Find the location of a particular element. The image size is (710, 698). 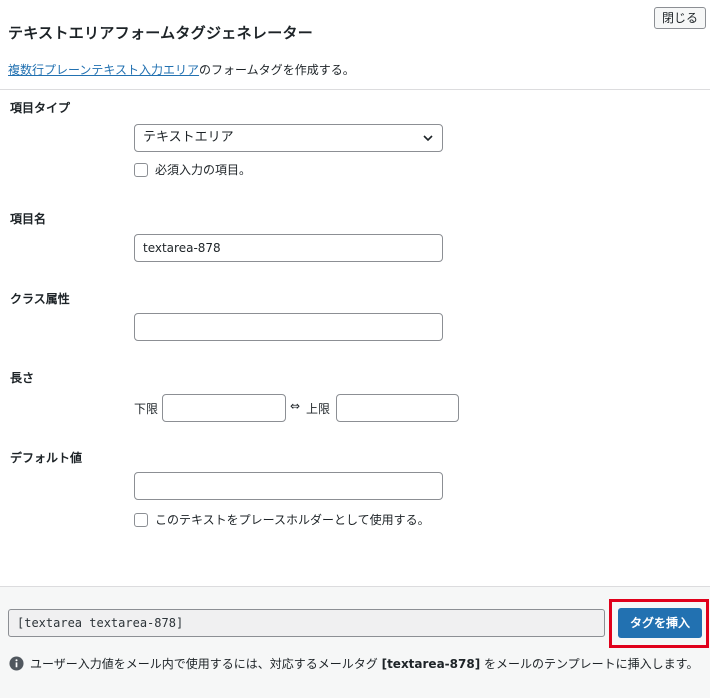

chevron-down-icon is located at coordinates (428, 138).